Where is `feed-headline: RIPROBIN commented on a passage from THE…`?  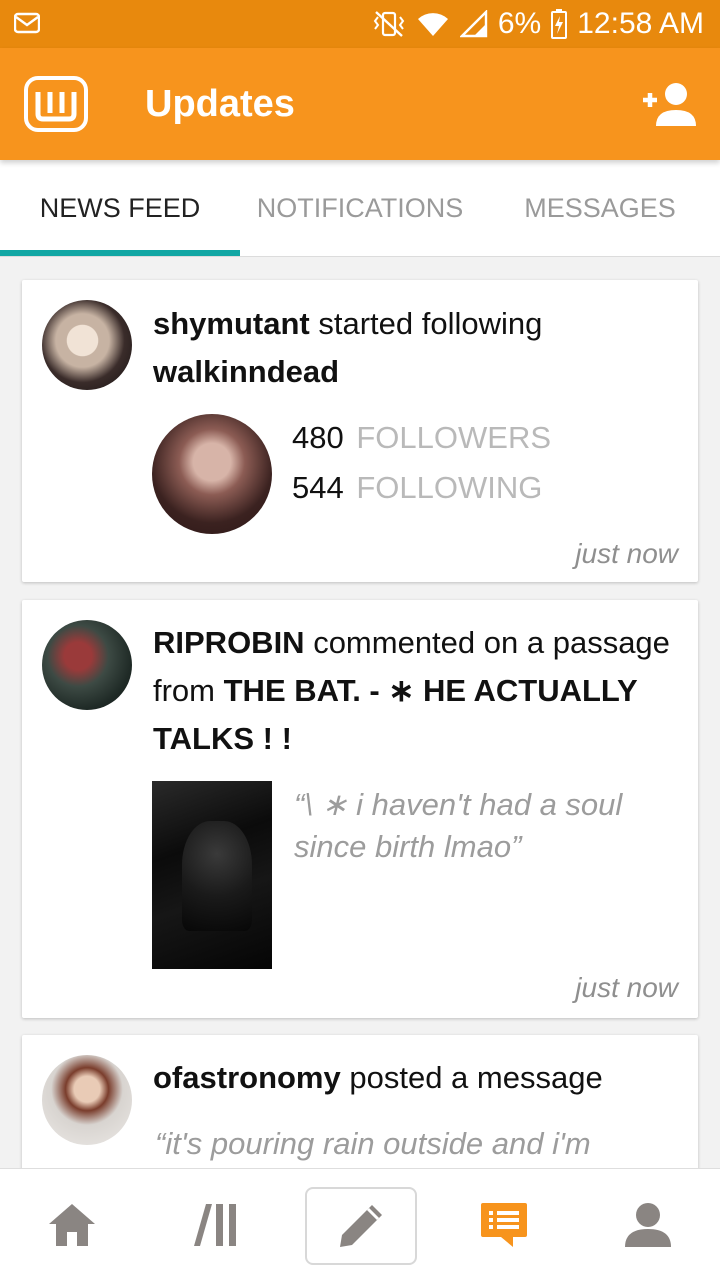
feed-headline: RIPROBIN commented on a passage from THE… is located at coordinates (415, 691).